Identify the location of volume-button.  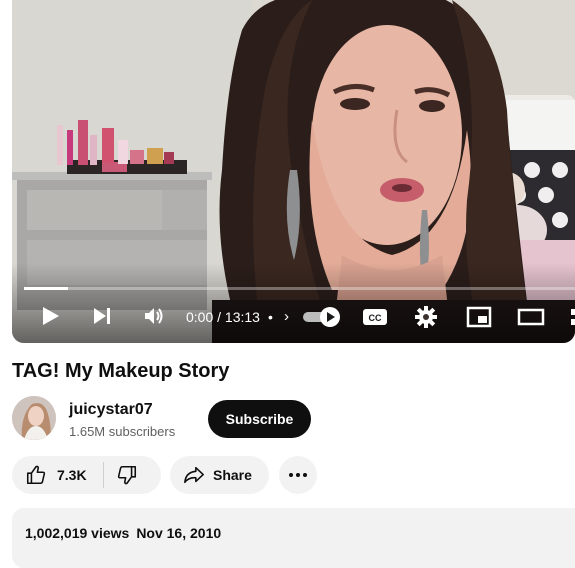
(154, 316).